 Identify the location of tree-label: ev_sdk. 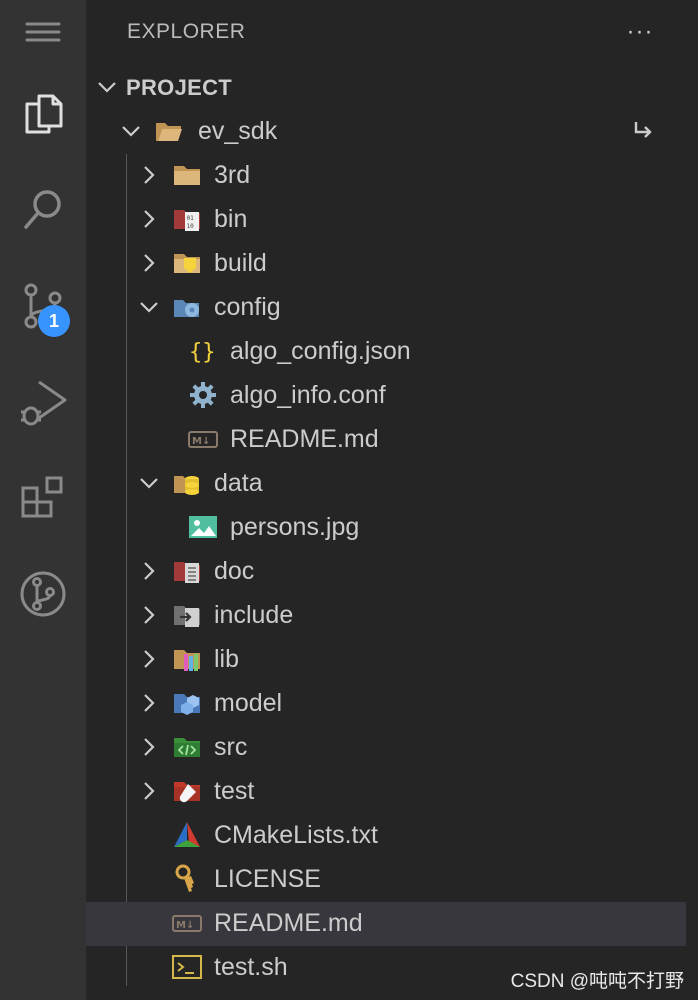
(238, 131).